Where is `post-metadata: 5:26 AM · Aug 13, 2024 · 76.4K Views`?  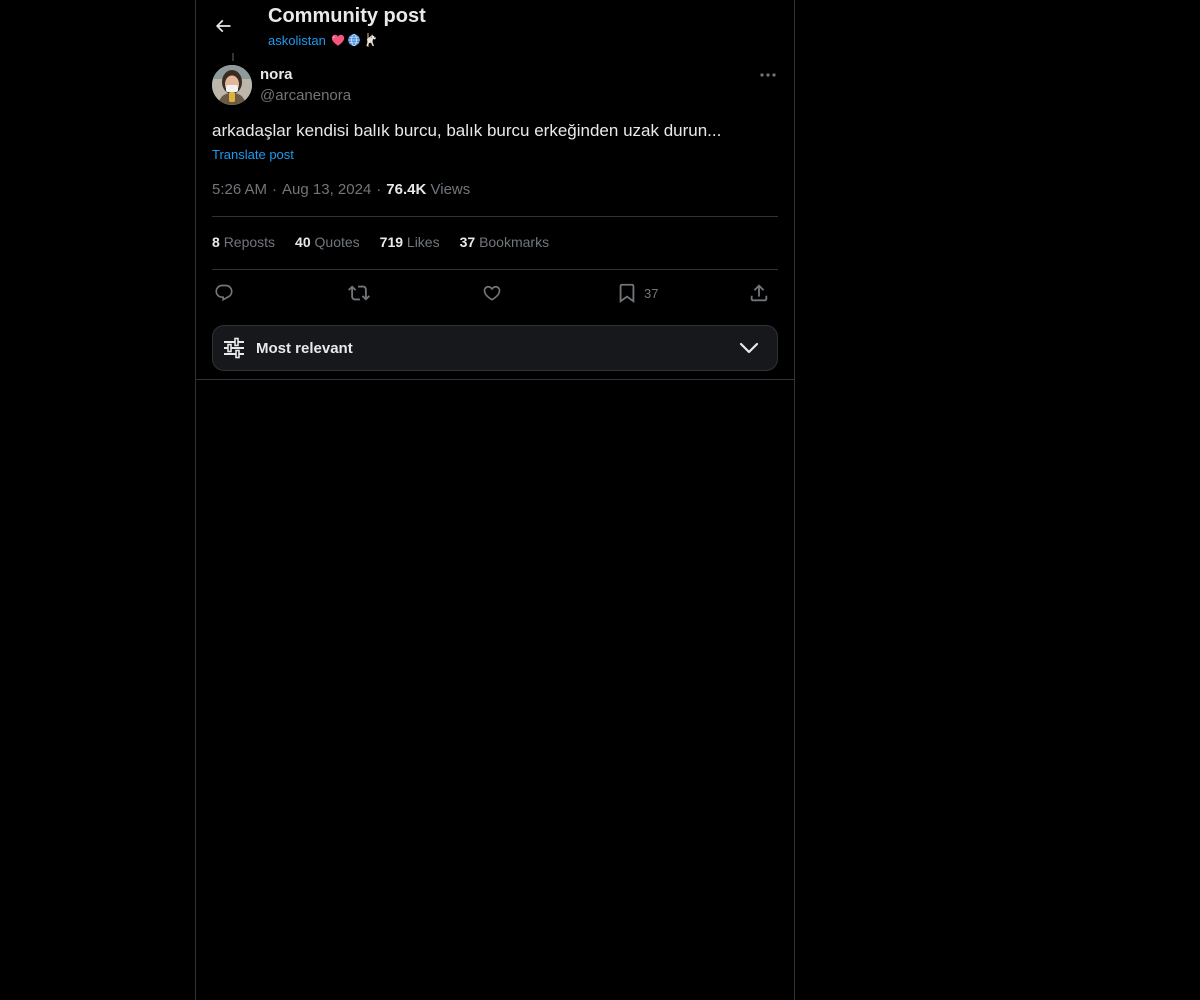 post-metadata: 5:26 AM · Aug 13, 2024 · 76.4K Views is located at coordinates (341, 189).